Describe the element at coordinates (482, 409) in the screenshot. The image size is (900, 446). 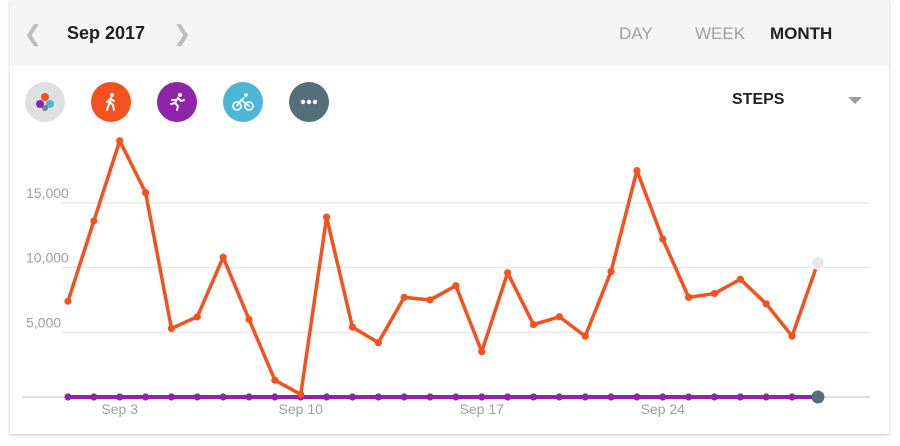
I see `x-tick-label: Sep 17` at that location.